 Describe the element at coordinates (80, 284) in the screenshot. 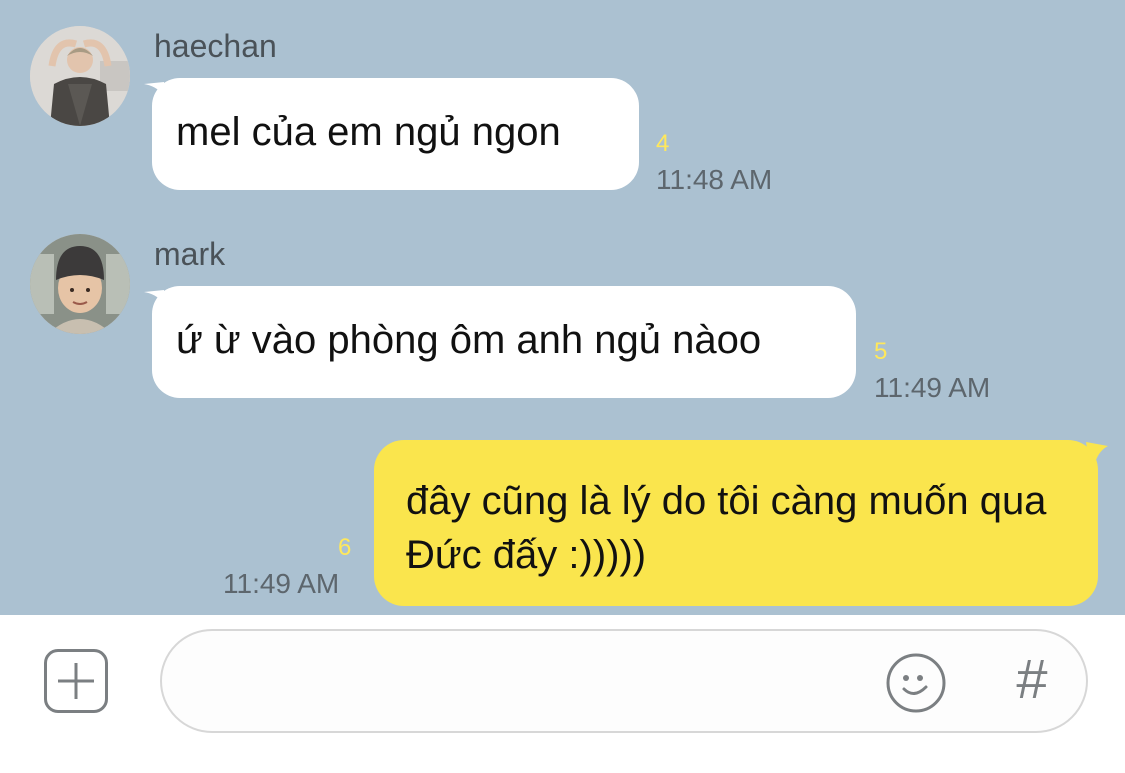

I see `avatar-mark` at that location.